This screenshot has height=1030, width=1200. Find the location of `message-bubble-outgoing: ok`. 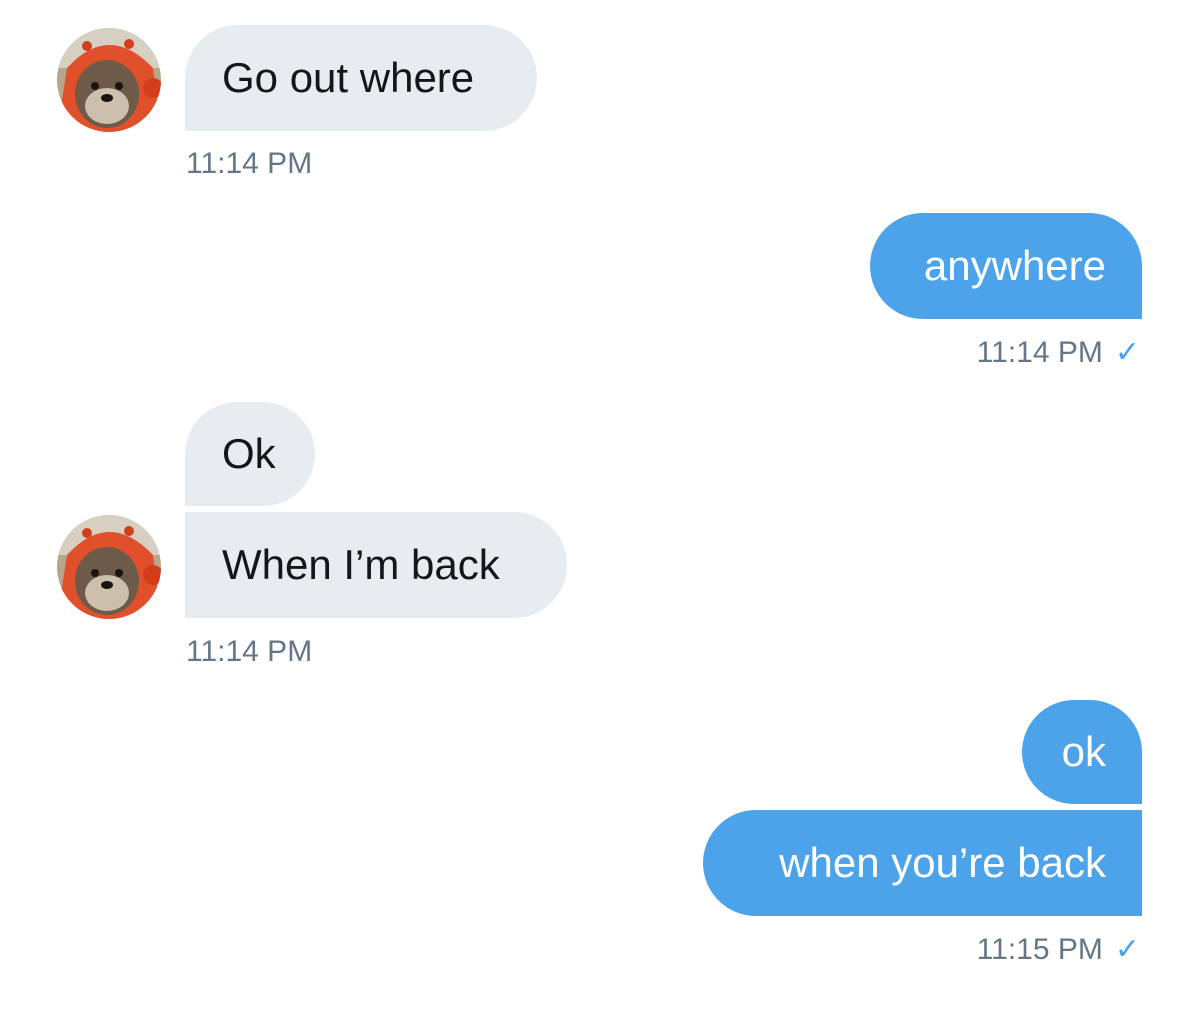

message-bubble-outgoing: ok is located at coordinates (1082, 752).